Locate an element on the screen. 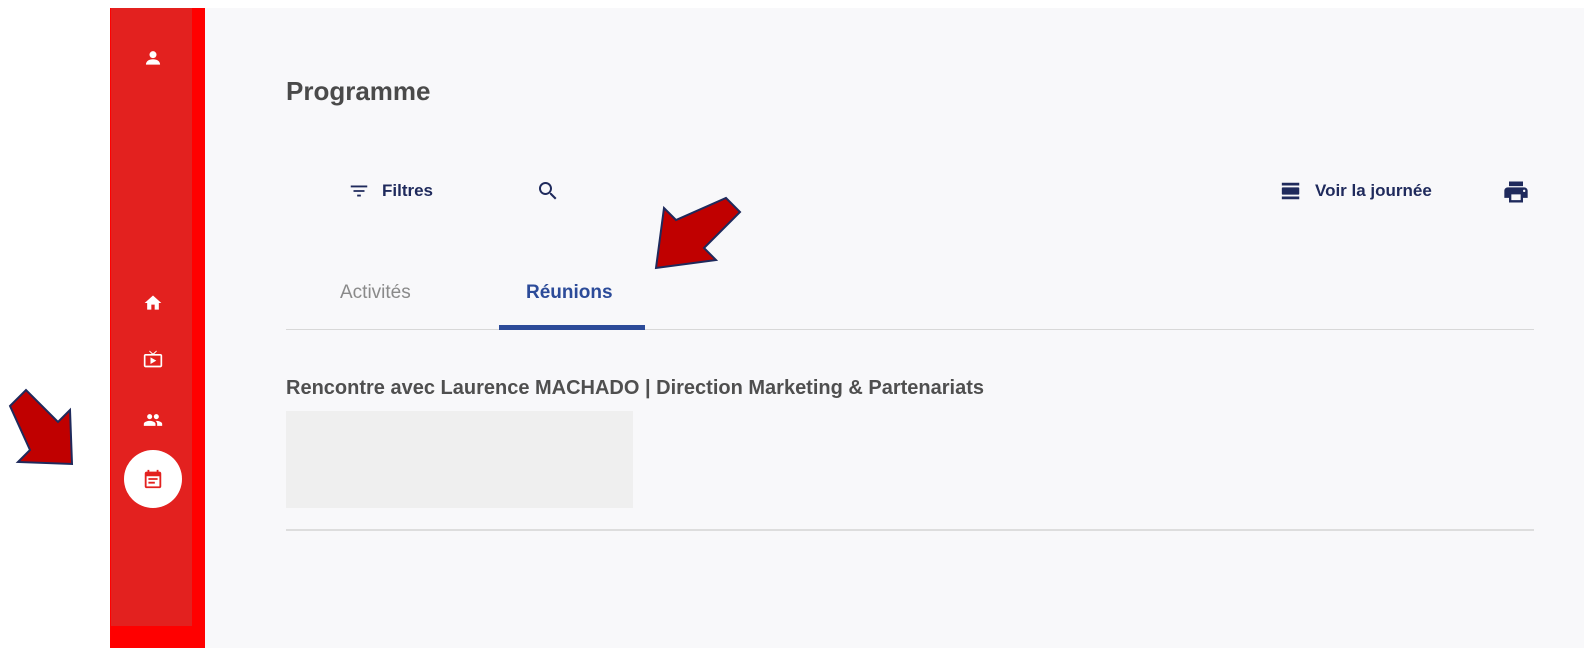 The image size is (1584, 648). sidebar-item-networking is located at coordinates (153, 420).